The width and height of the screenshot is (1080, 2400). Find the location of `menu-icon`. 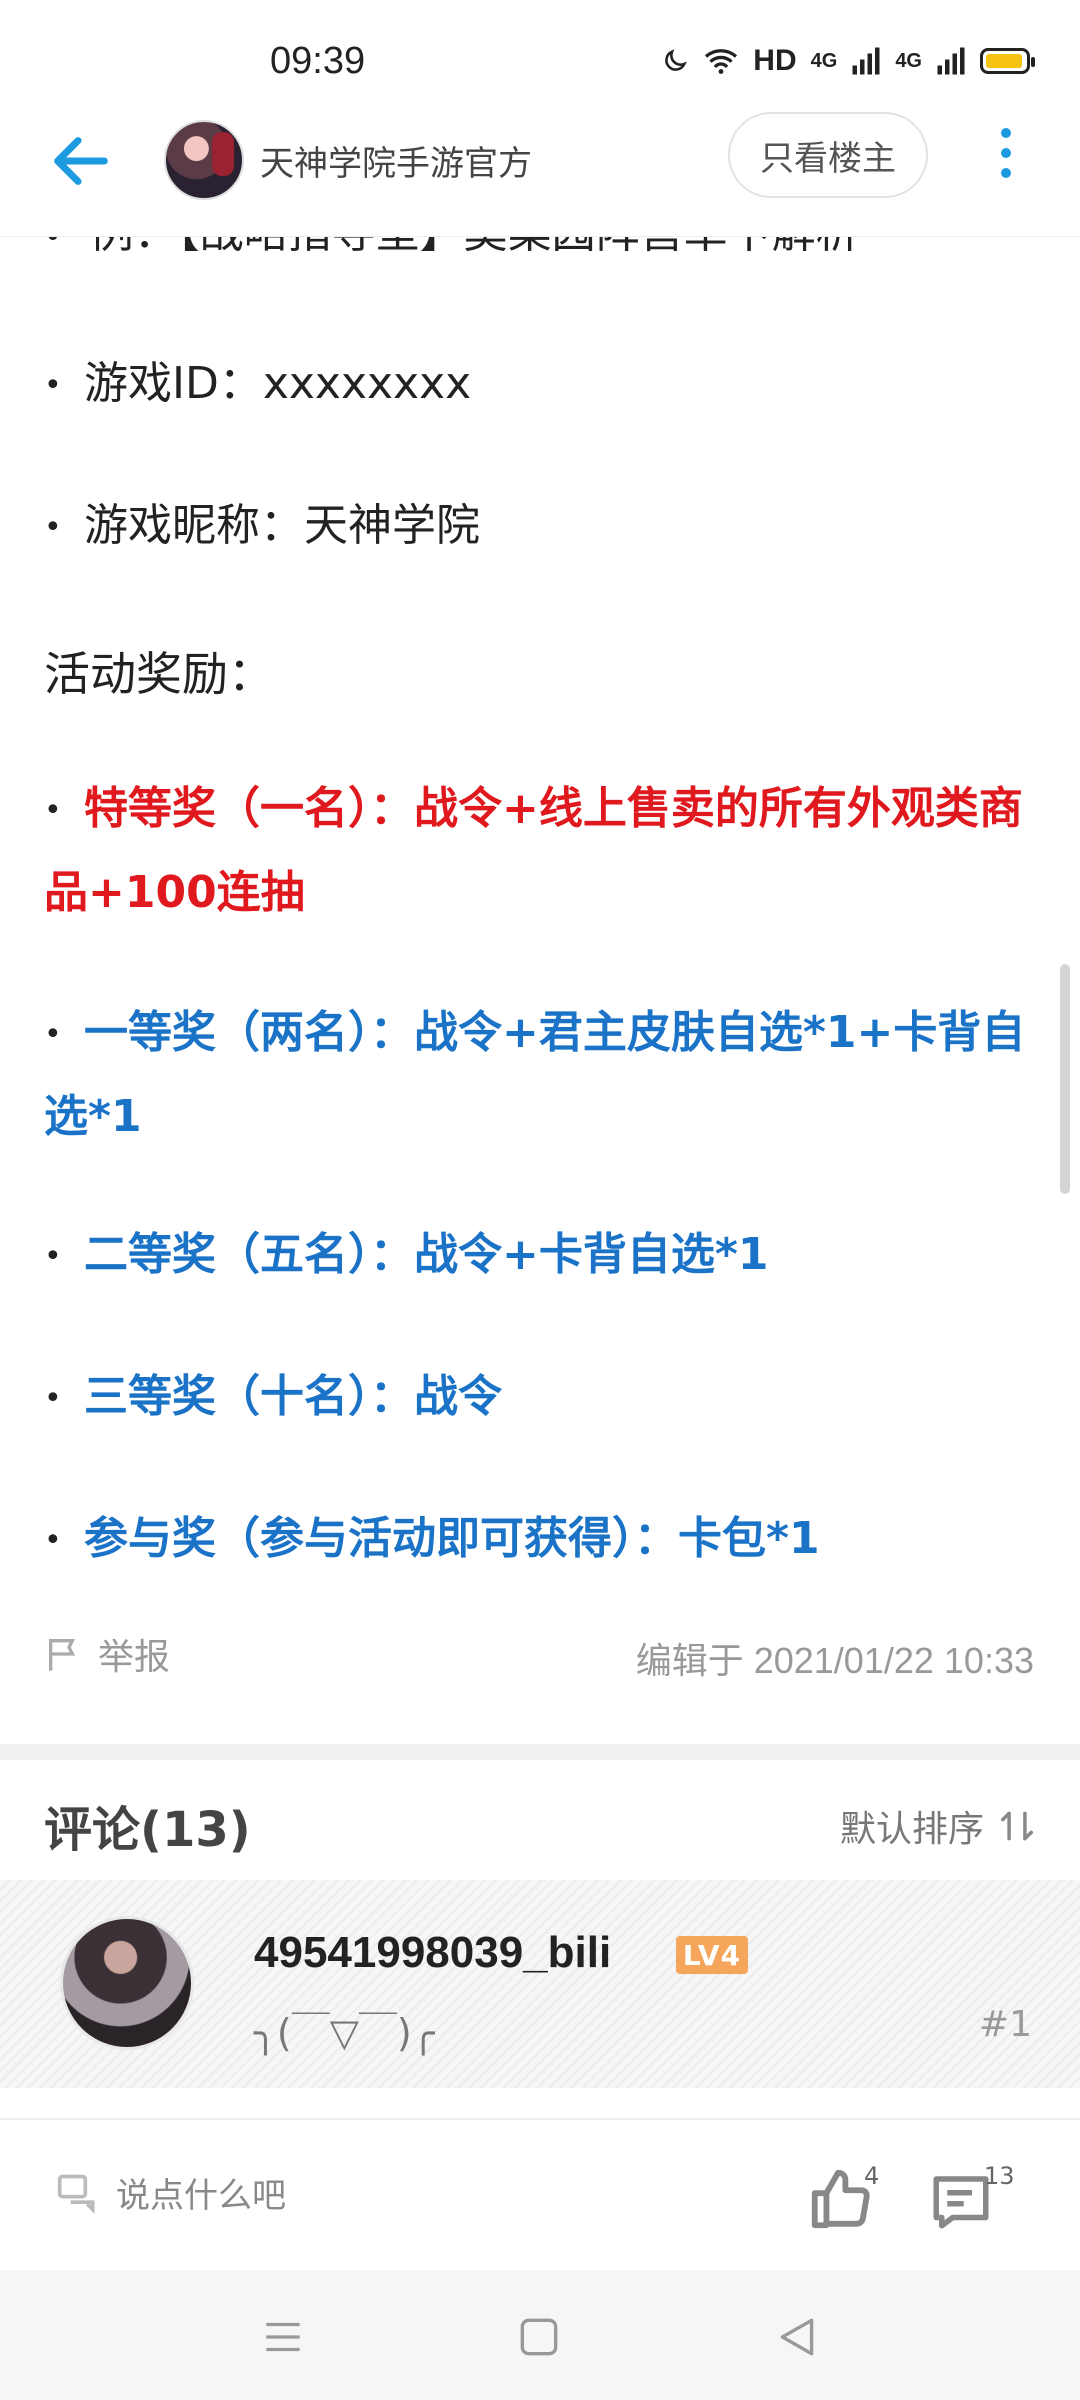

menu-icon is located at coordinates (283, 2337).